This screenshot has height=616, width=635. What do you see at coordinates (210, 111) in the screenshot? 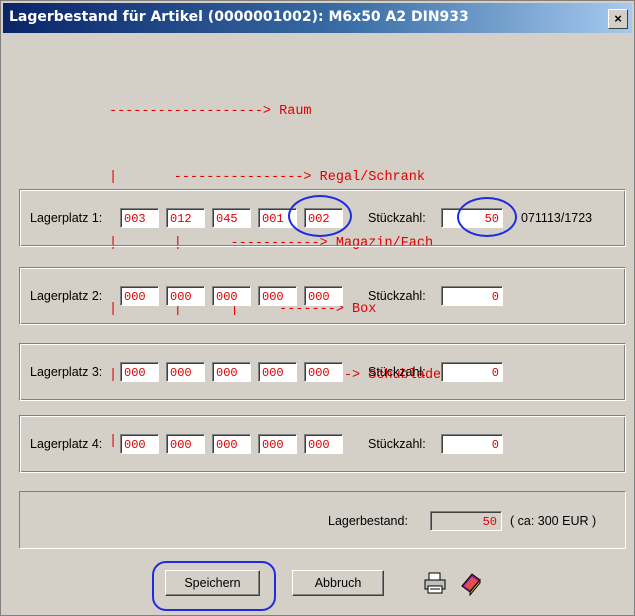
I see `legend-line: -------------------> Raum` at bounding box center [210, 111].